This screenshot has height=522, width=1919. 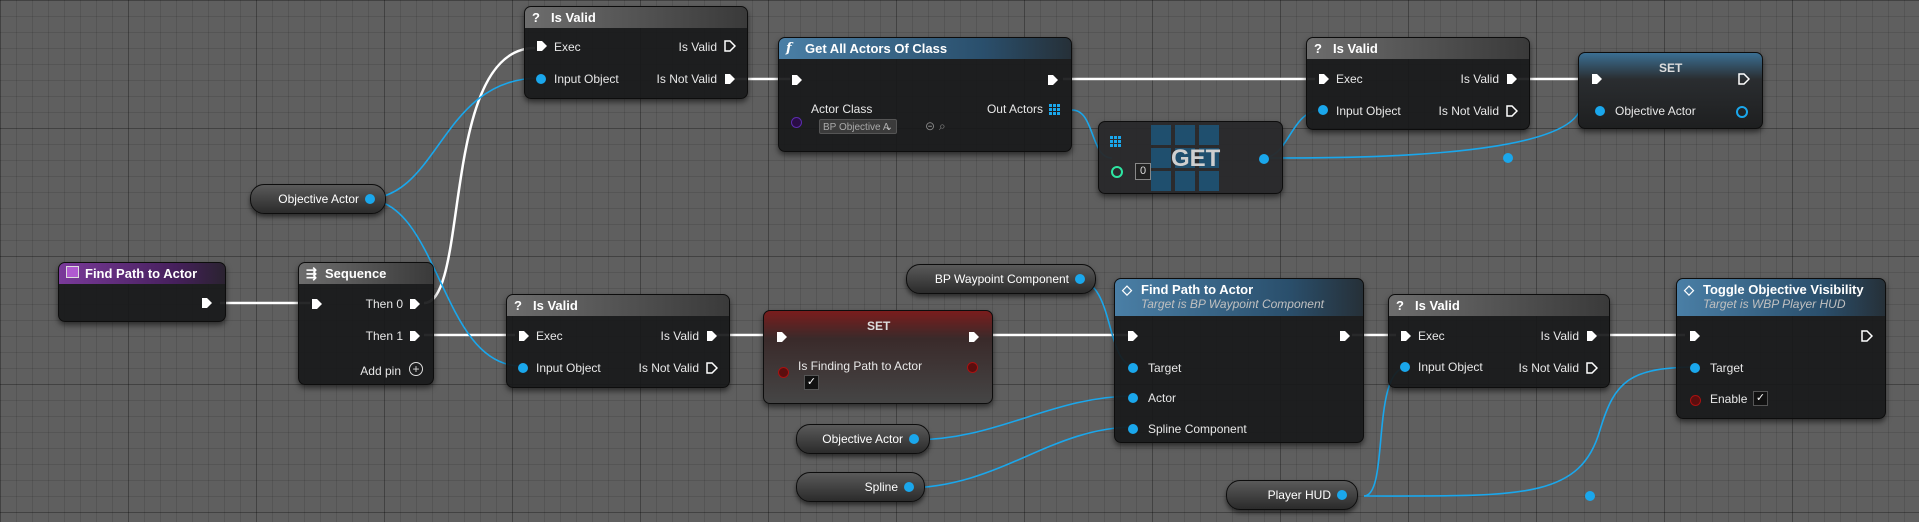 I want to click on spline-output-pin, so click(x=909, y=487).